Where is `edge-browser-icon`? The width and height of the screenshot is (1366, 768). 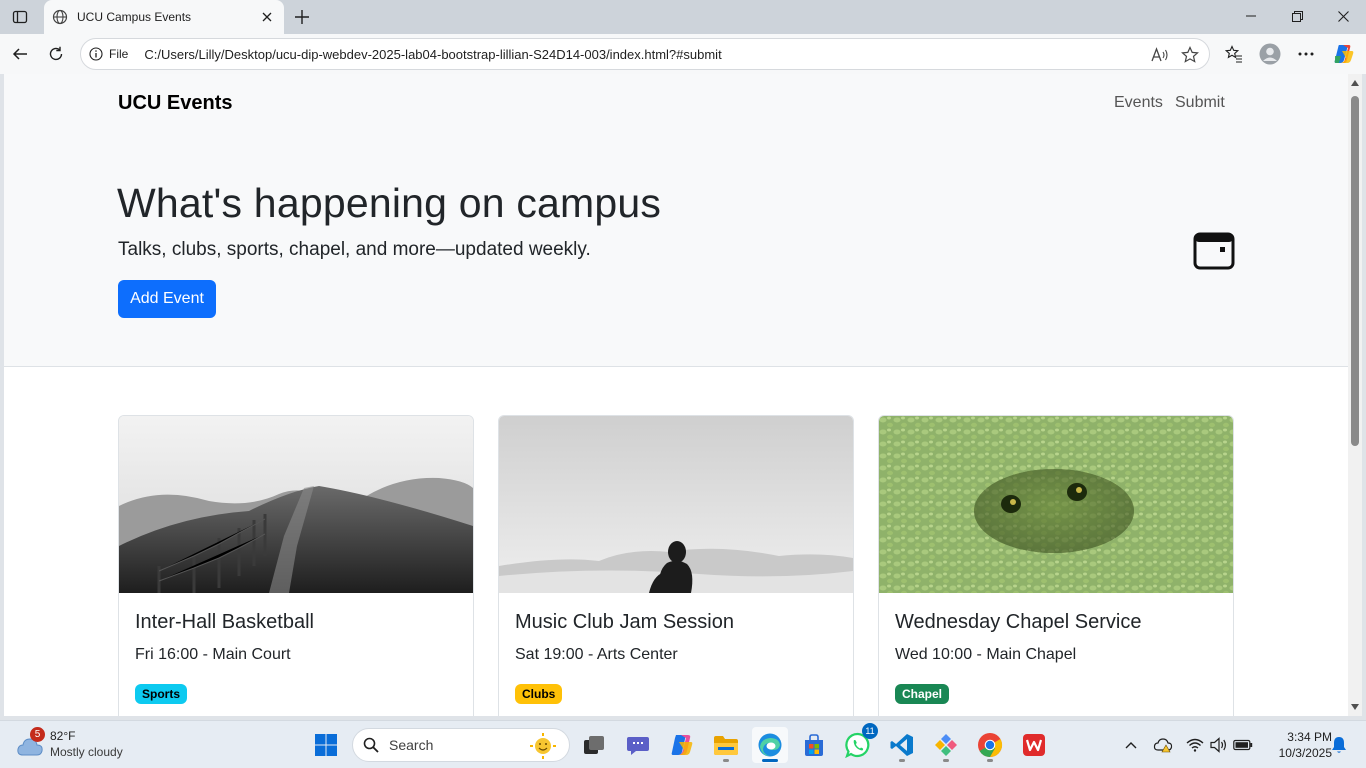
edge-browser-icon is located at coordinates (770, 745).